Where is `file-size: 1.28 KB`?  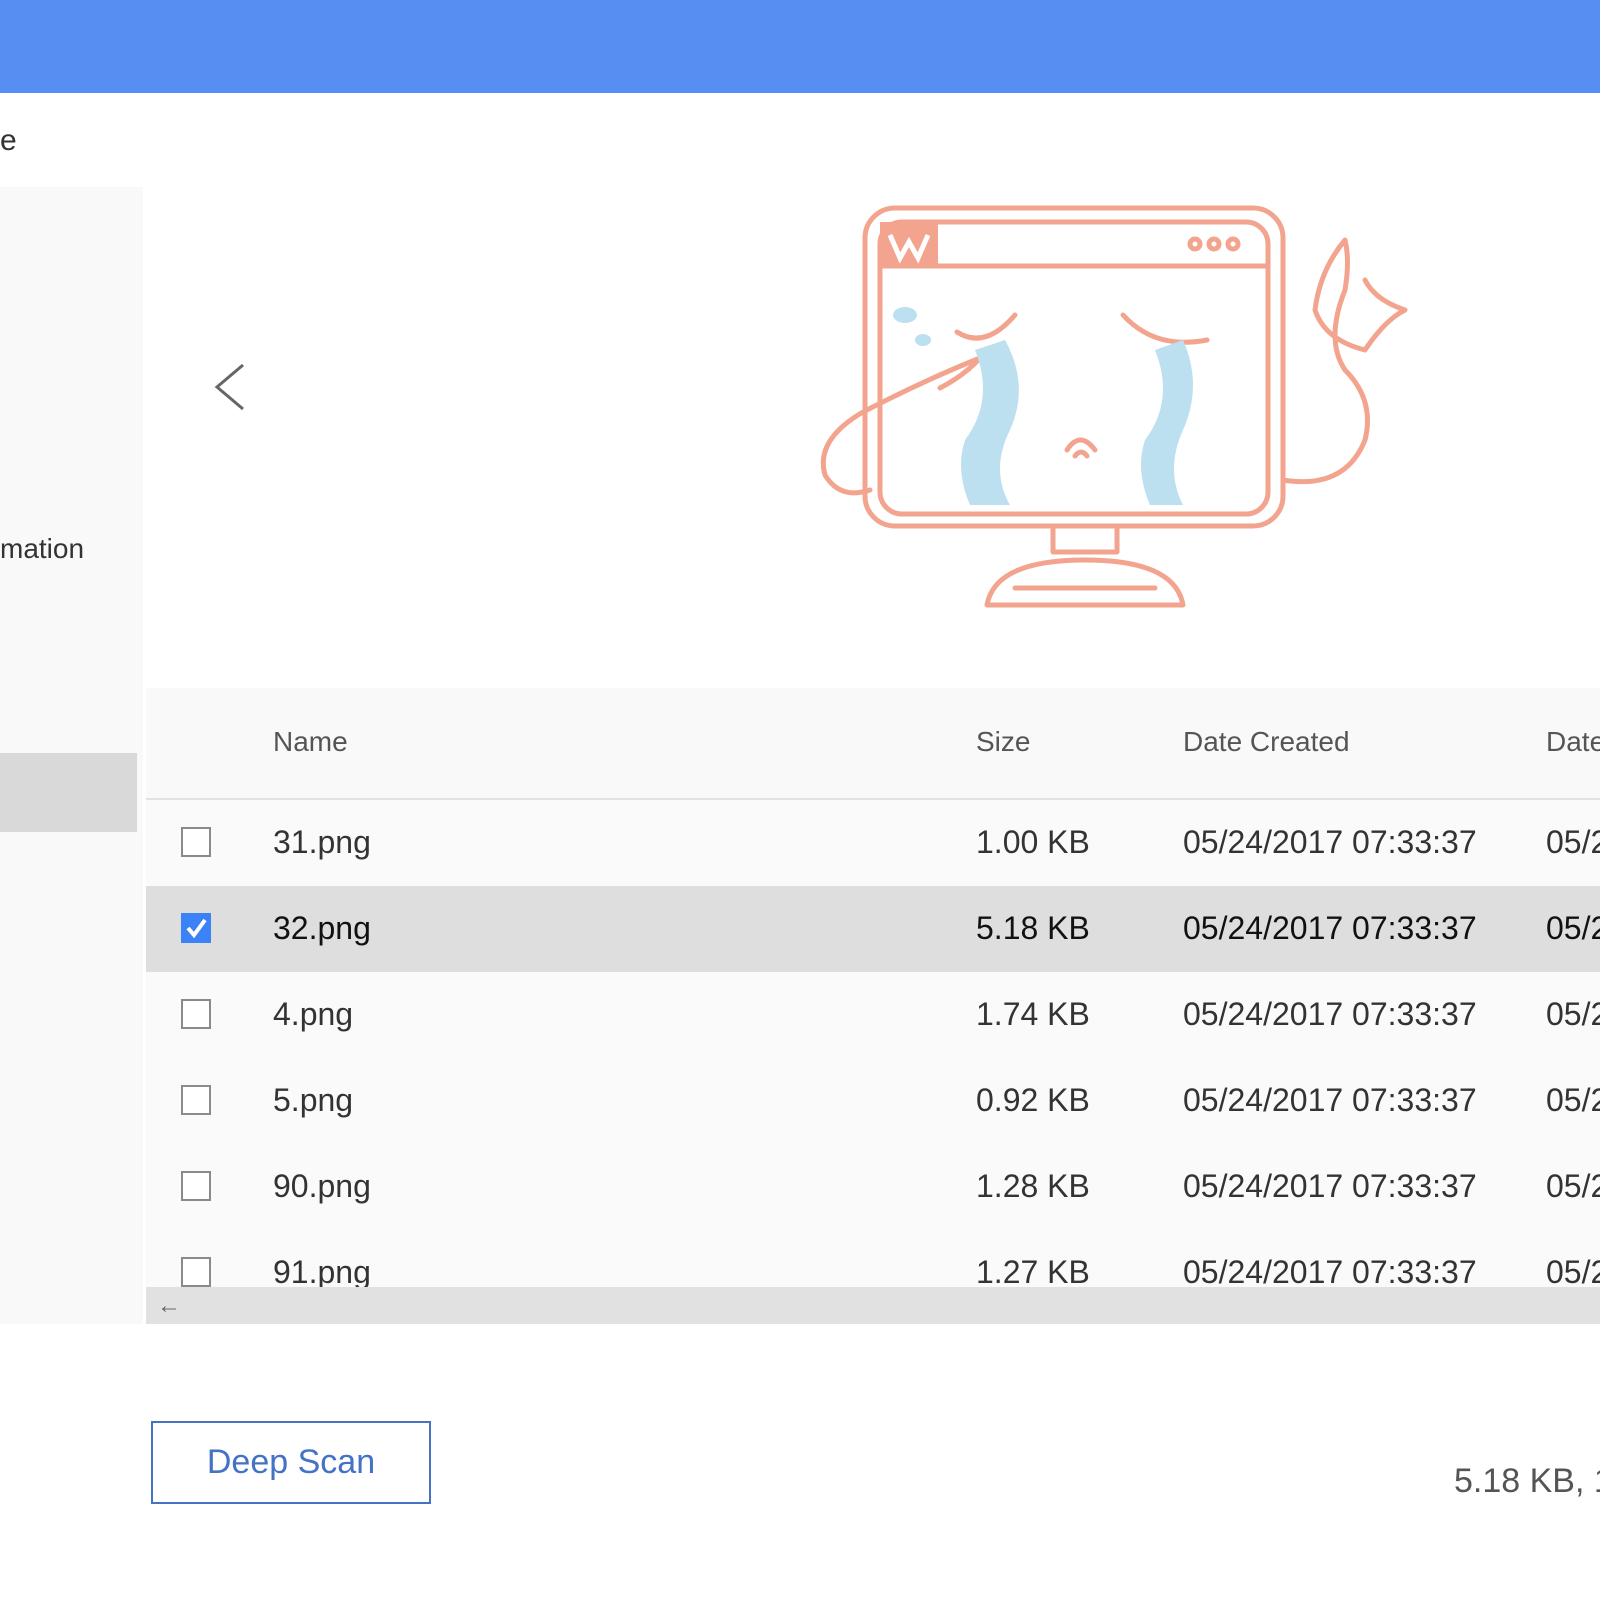
file-size: 1.28 KB is located at coordinates (1033, 1186).